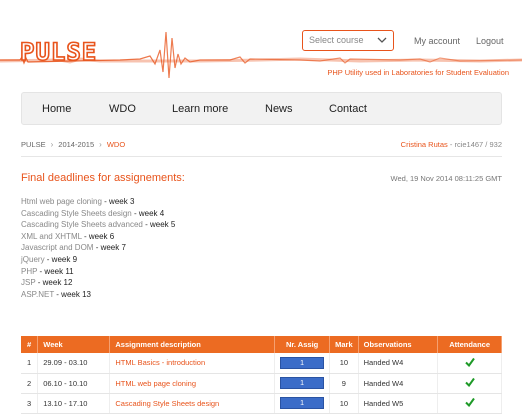 Image resolution: width=522 pixels, height=414 pixels. I want to click on assignment-link: HTML web page cloning, so click(155, 383).